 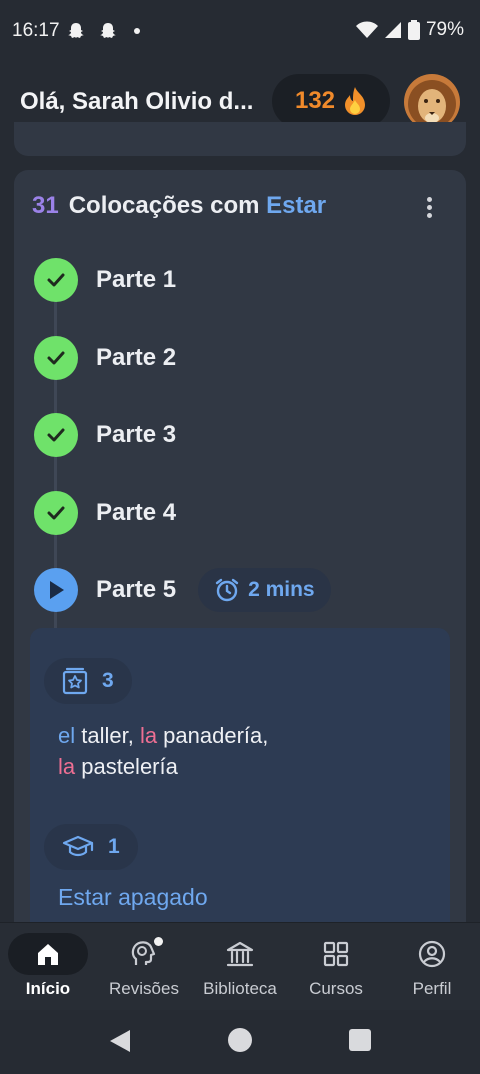 What do you see at coordinates (120, 1041) in the screenshot?
I see `back-icon` at bounding box center [120, 1041].